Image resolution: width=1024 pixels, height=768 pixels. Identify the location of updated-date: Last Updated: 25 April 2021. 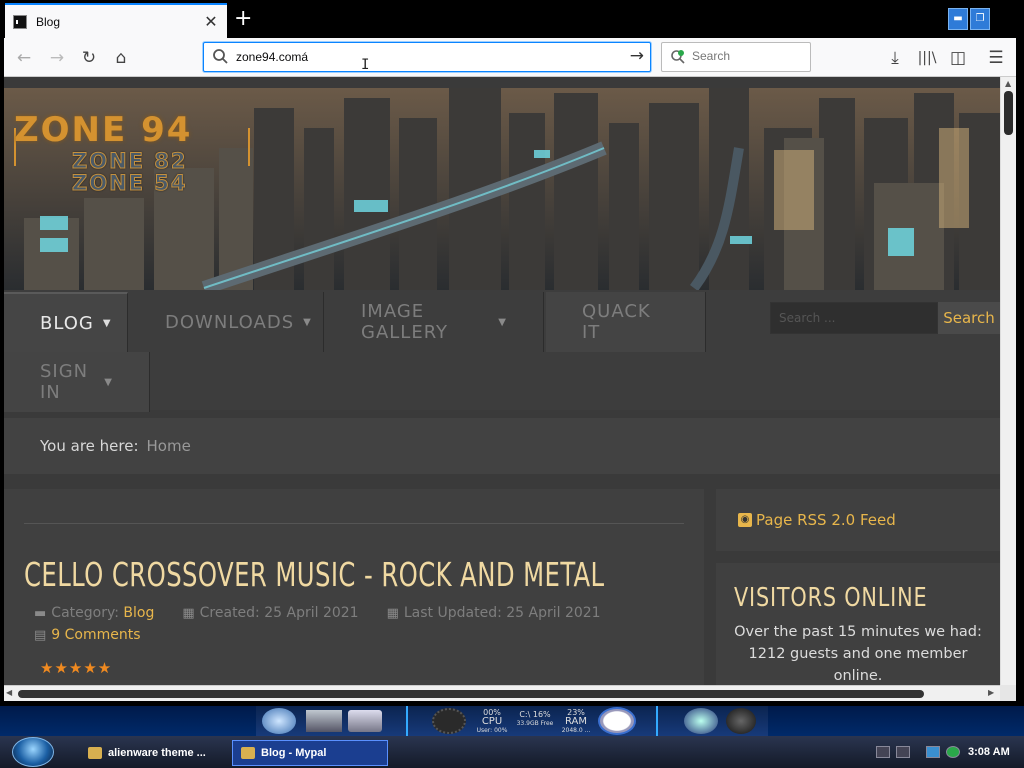
(502, 613).